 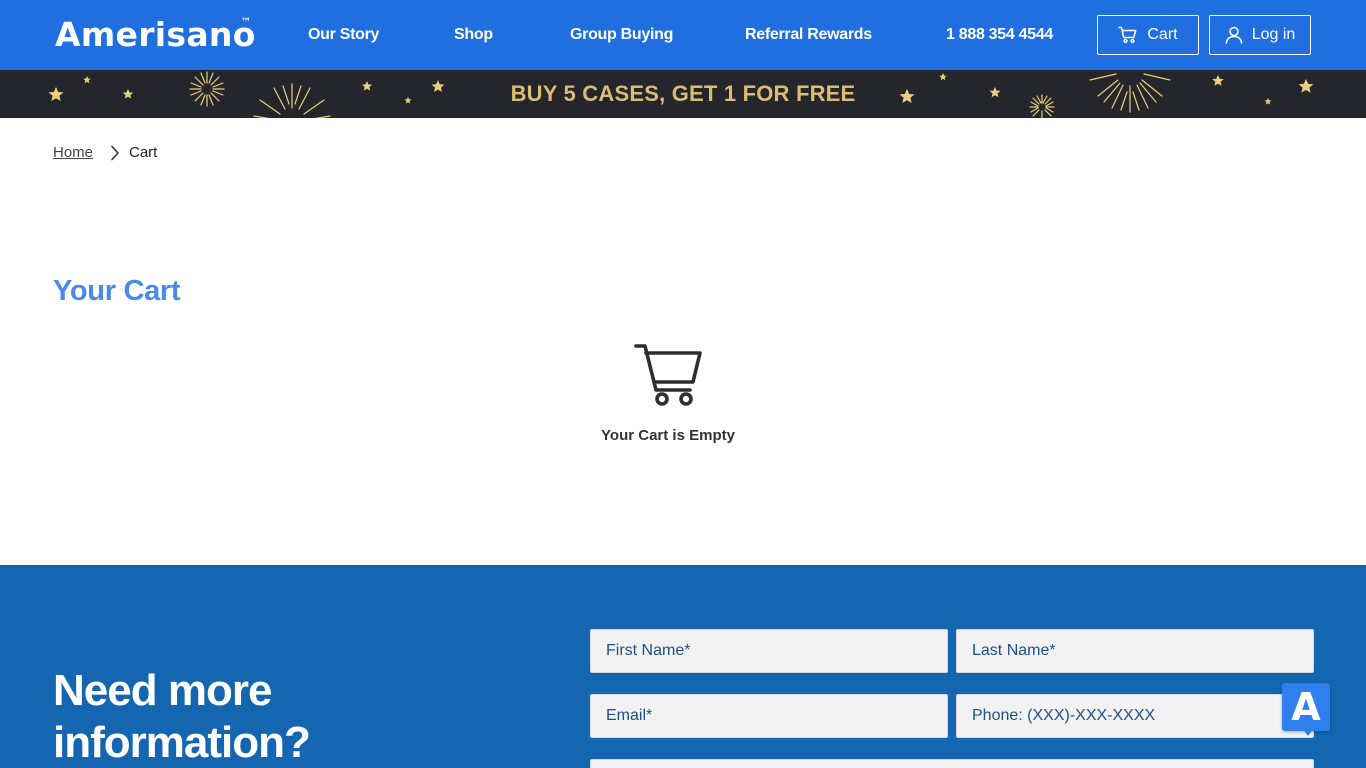 What do you see at coordinates (343, 35) in the screenshot?
I see `nav-our-story: Our Story` at bounding box center [343, 35].